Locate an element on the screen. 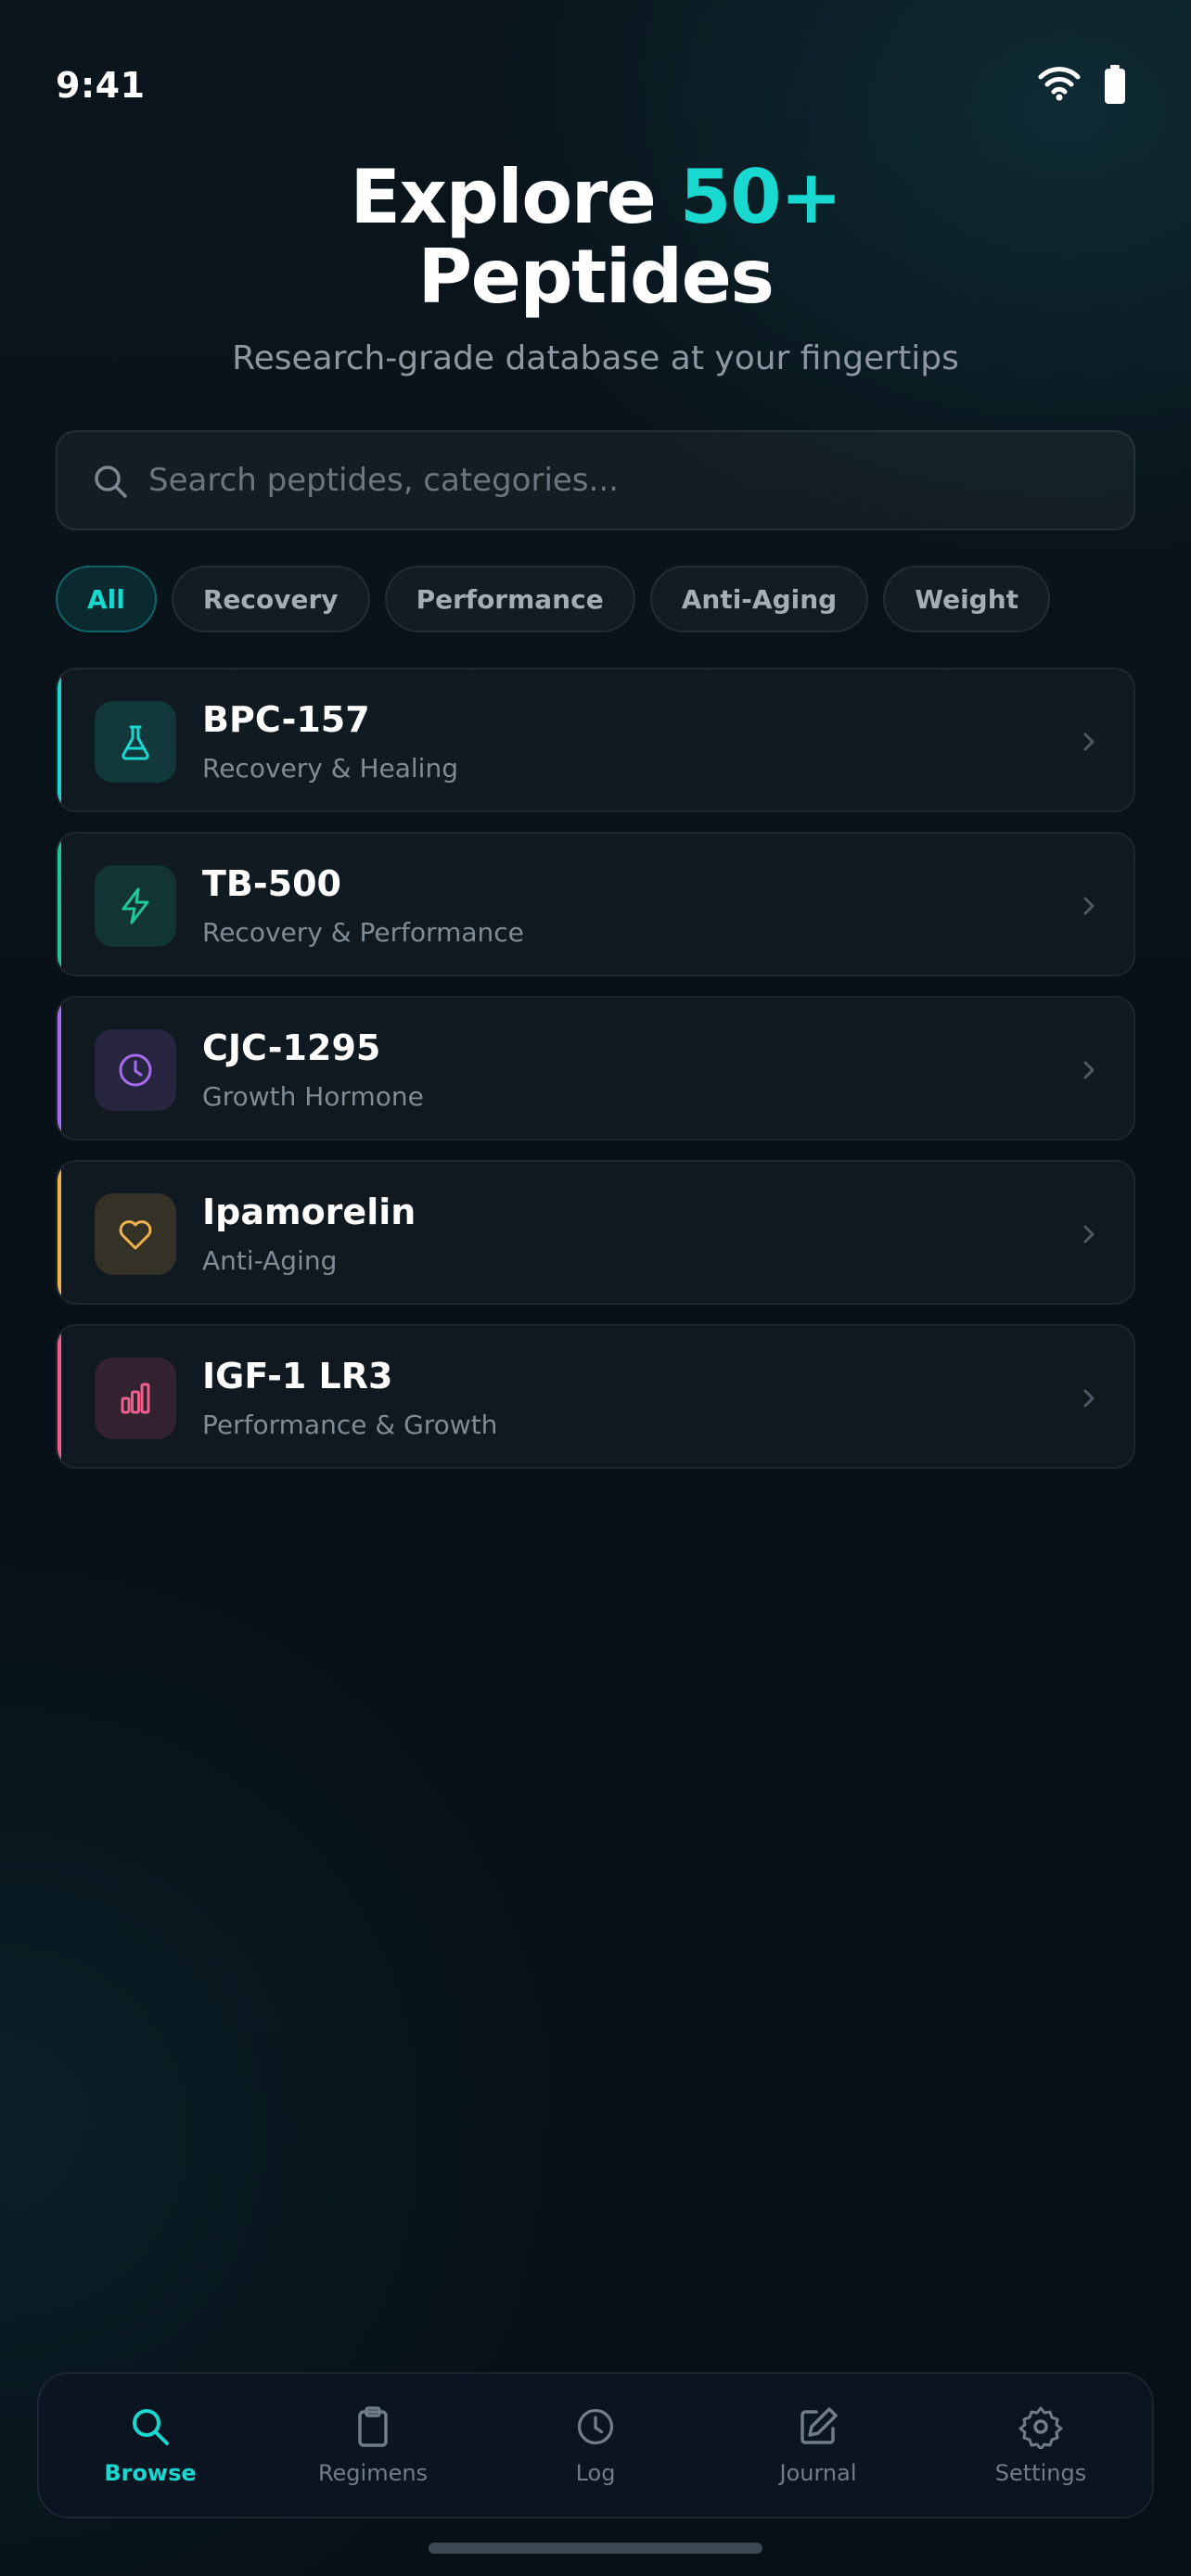 The width and height of the screenshot is (1191, 2576). bar-chart-icon is located at coordinates (135, 1398).